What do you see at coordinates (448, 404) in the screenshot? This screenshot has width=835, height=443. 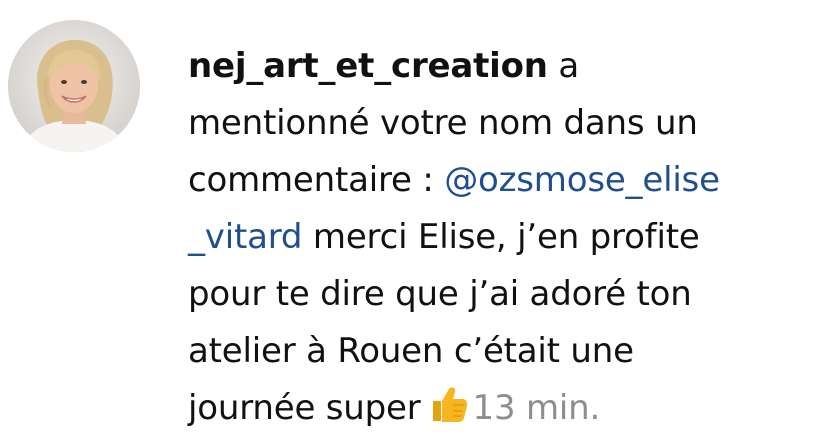 I see `thumbs-up-icon` at bounding box center [448, 404].